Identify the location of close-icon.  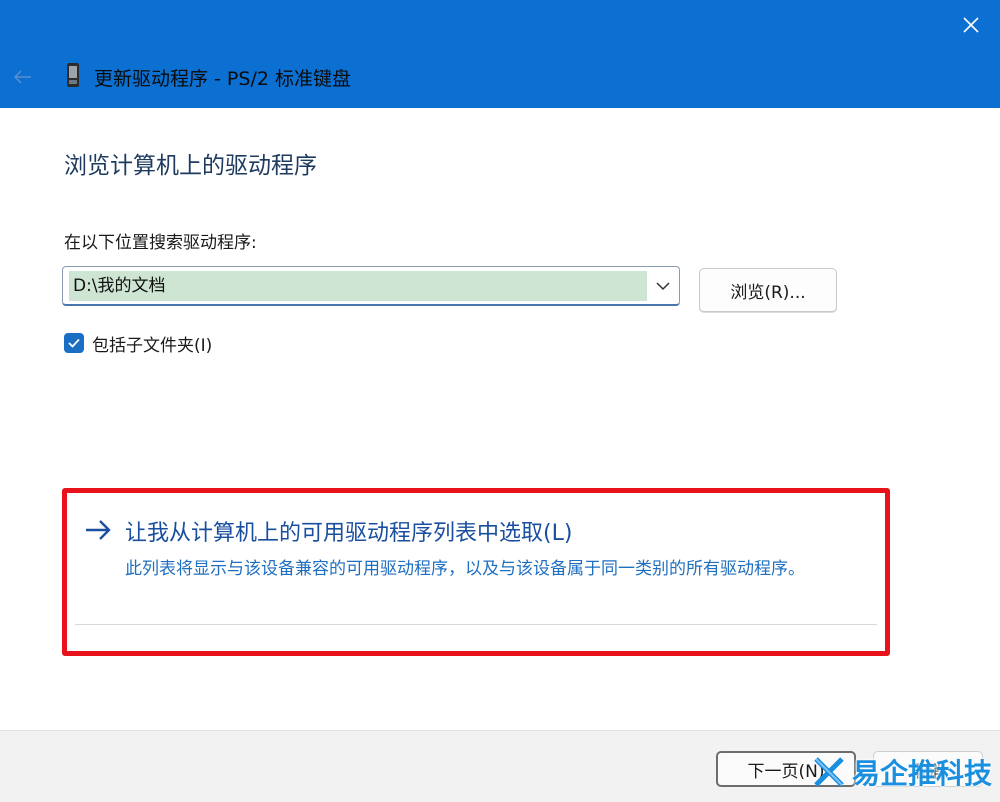
(971, 25).